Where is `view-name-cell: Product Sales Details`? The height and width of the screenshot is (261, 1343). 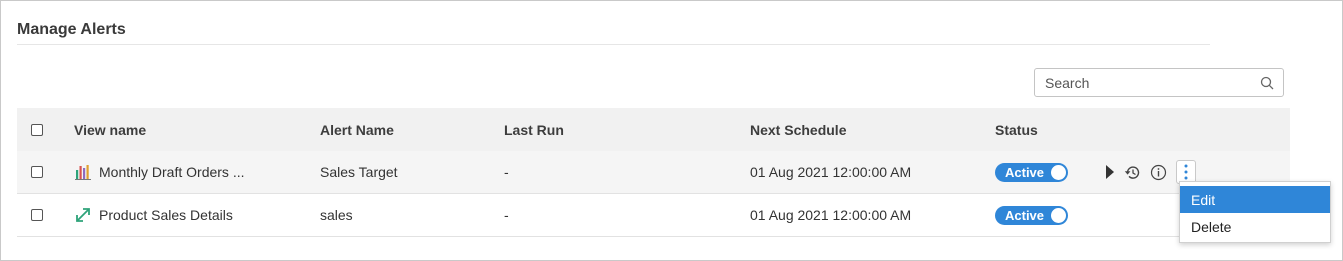
view-name-cell: Product Sales Details is located at coordinates (153, 215).